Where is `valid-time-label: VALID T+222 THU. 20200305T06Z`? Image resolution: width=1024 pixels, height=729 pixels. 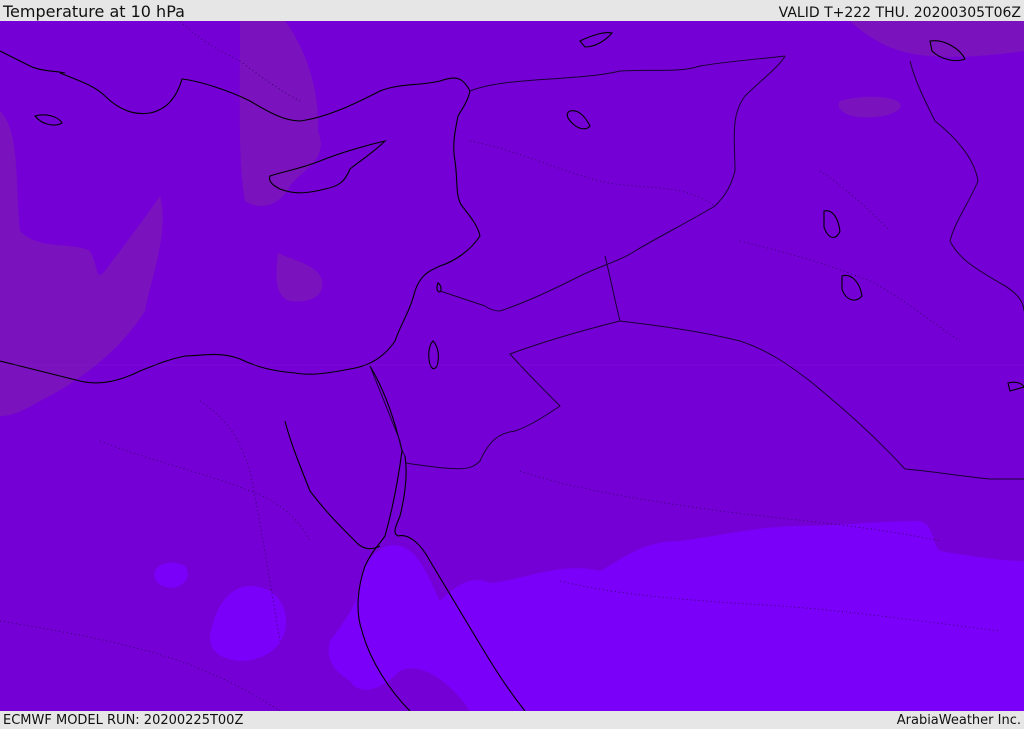
valid-time-label: VALID T+222 THU. 20200305T06Z is located at coordinates (899, 13).